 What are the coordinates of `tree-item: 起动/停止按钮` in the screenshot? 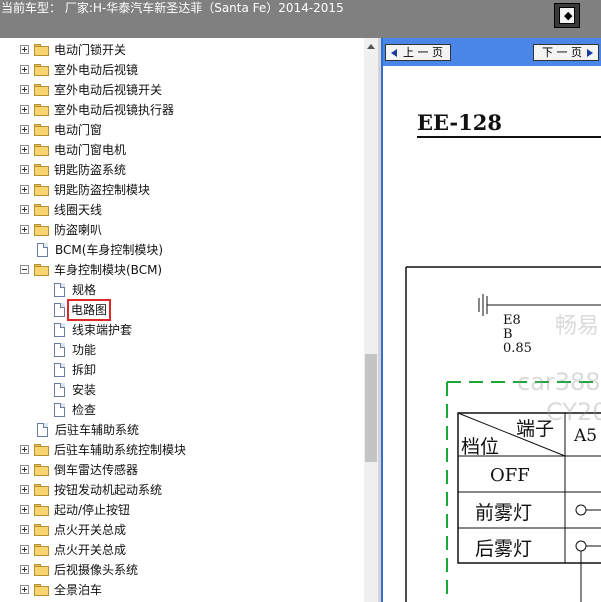 It's located at (182, 510).